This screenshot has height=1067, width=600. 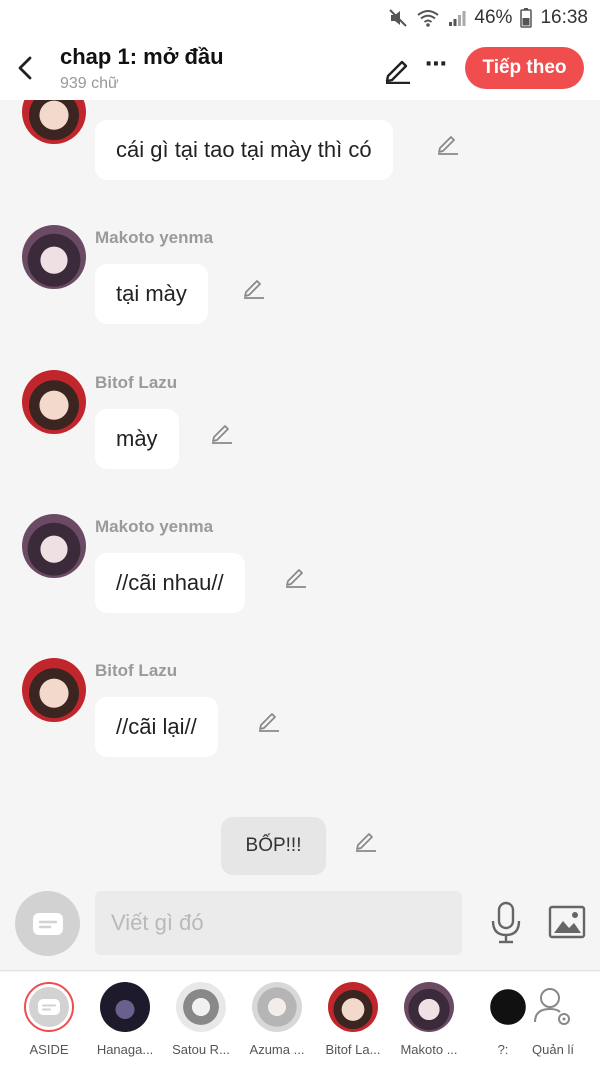 I want to click on insert-image-button, so click(x=567, y=922).